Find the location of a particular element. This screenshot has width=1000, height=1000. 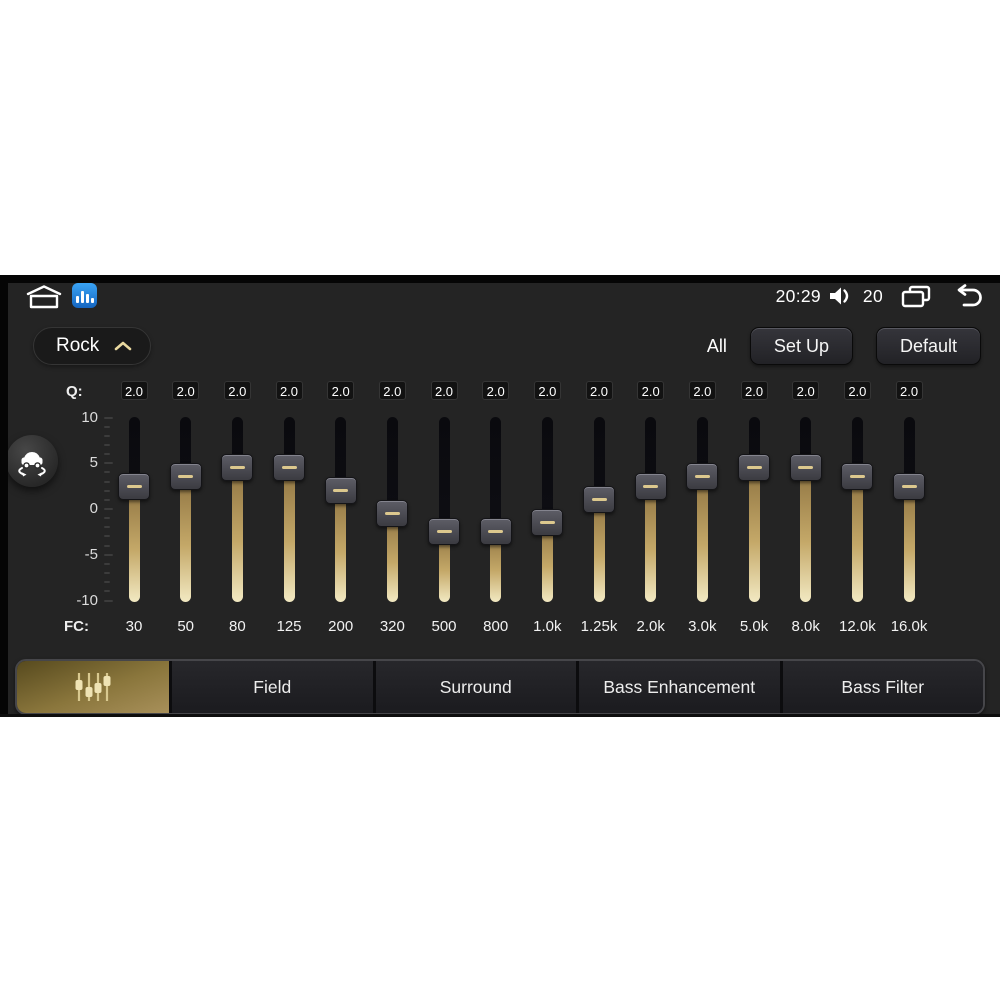

tab-field: Field is located at coordinates (272, 687).